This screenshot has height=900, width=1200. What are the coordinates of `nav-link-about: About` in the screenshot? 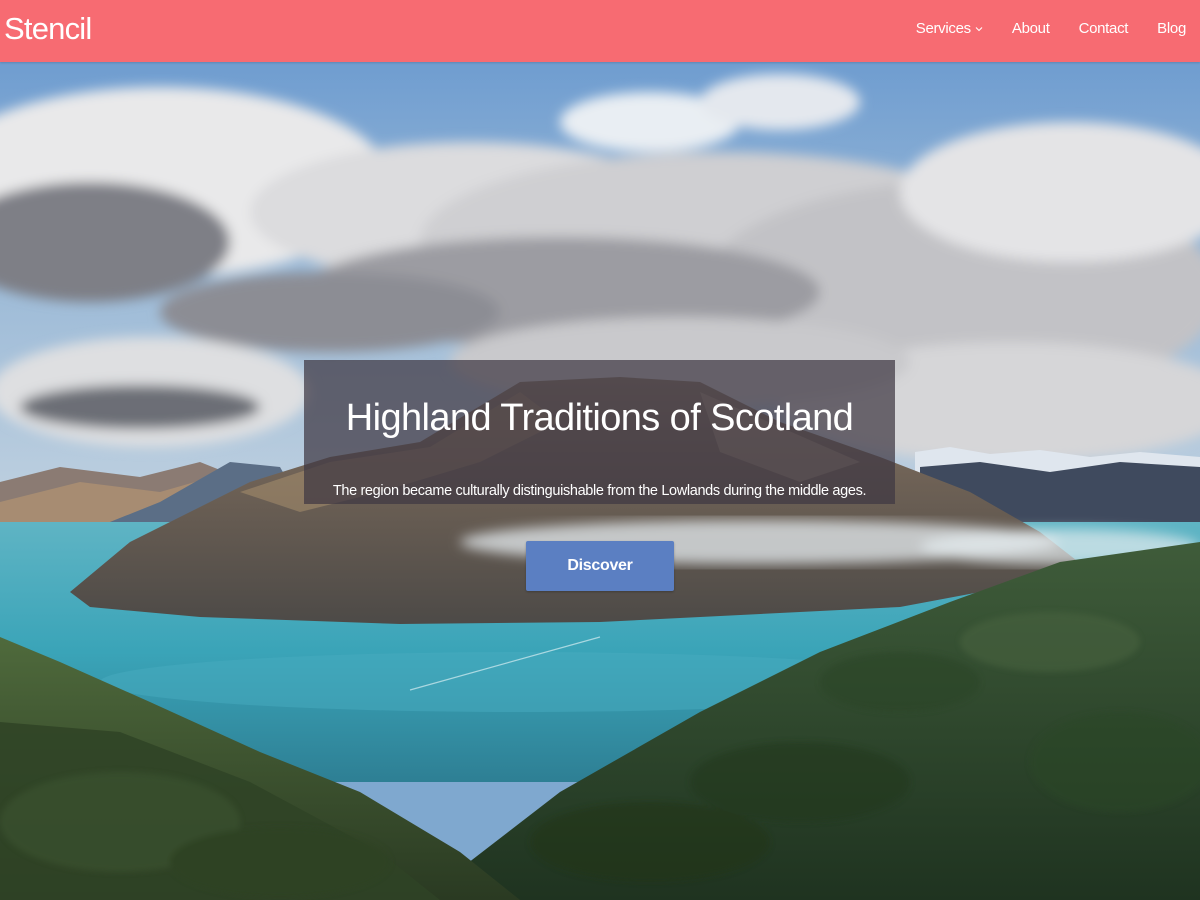 It's located at (1031, 29).